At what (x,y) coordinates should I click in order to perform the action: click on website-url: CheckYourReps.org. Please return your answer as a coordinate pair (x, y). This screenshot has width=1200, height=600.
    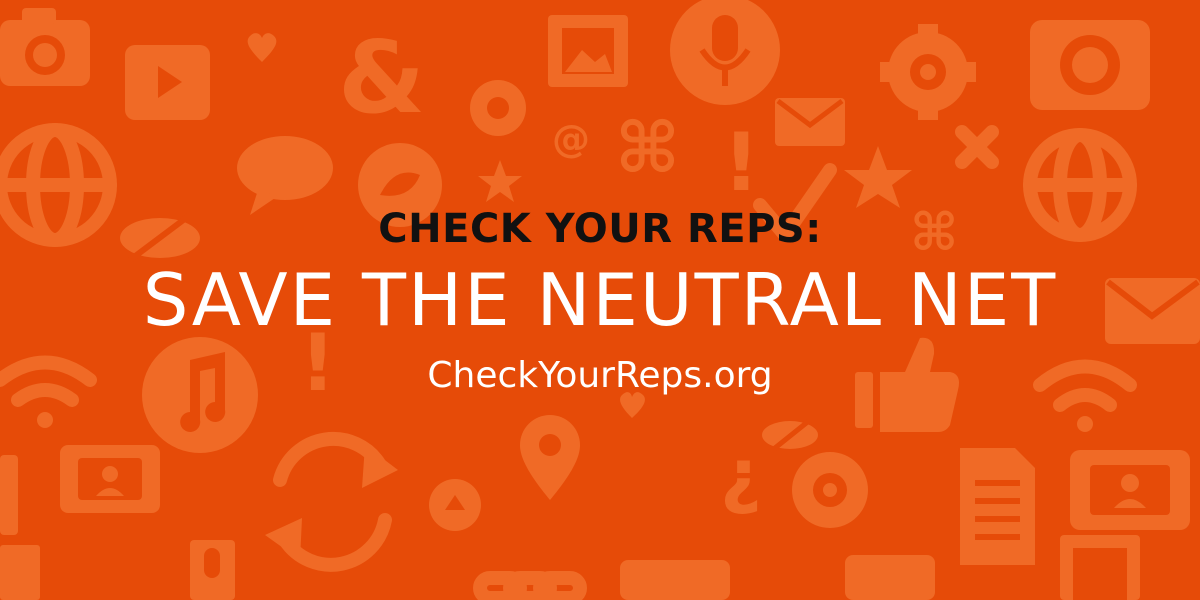
    Looking at the image, I should click on (600, 376).